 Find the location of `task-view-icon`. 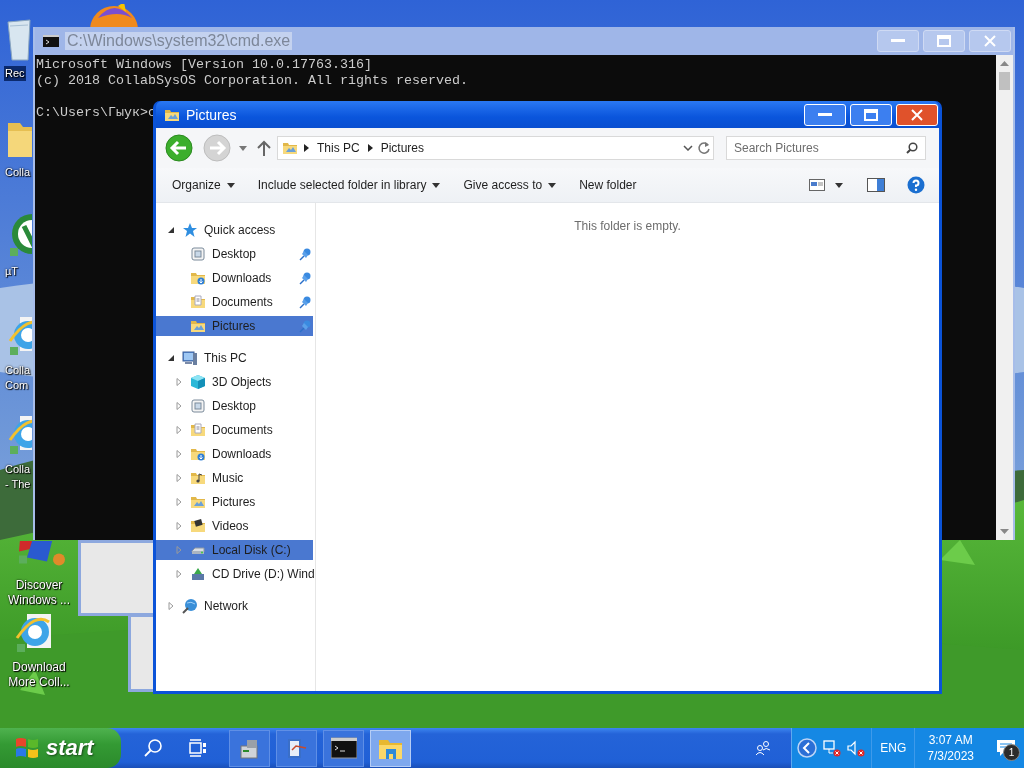

task-view-icon is located at coordinates (198, 748).